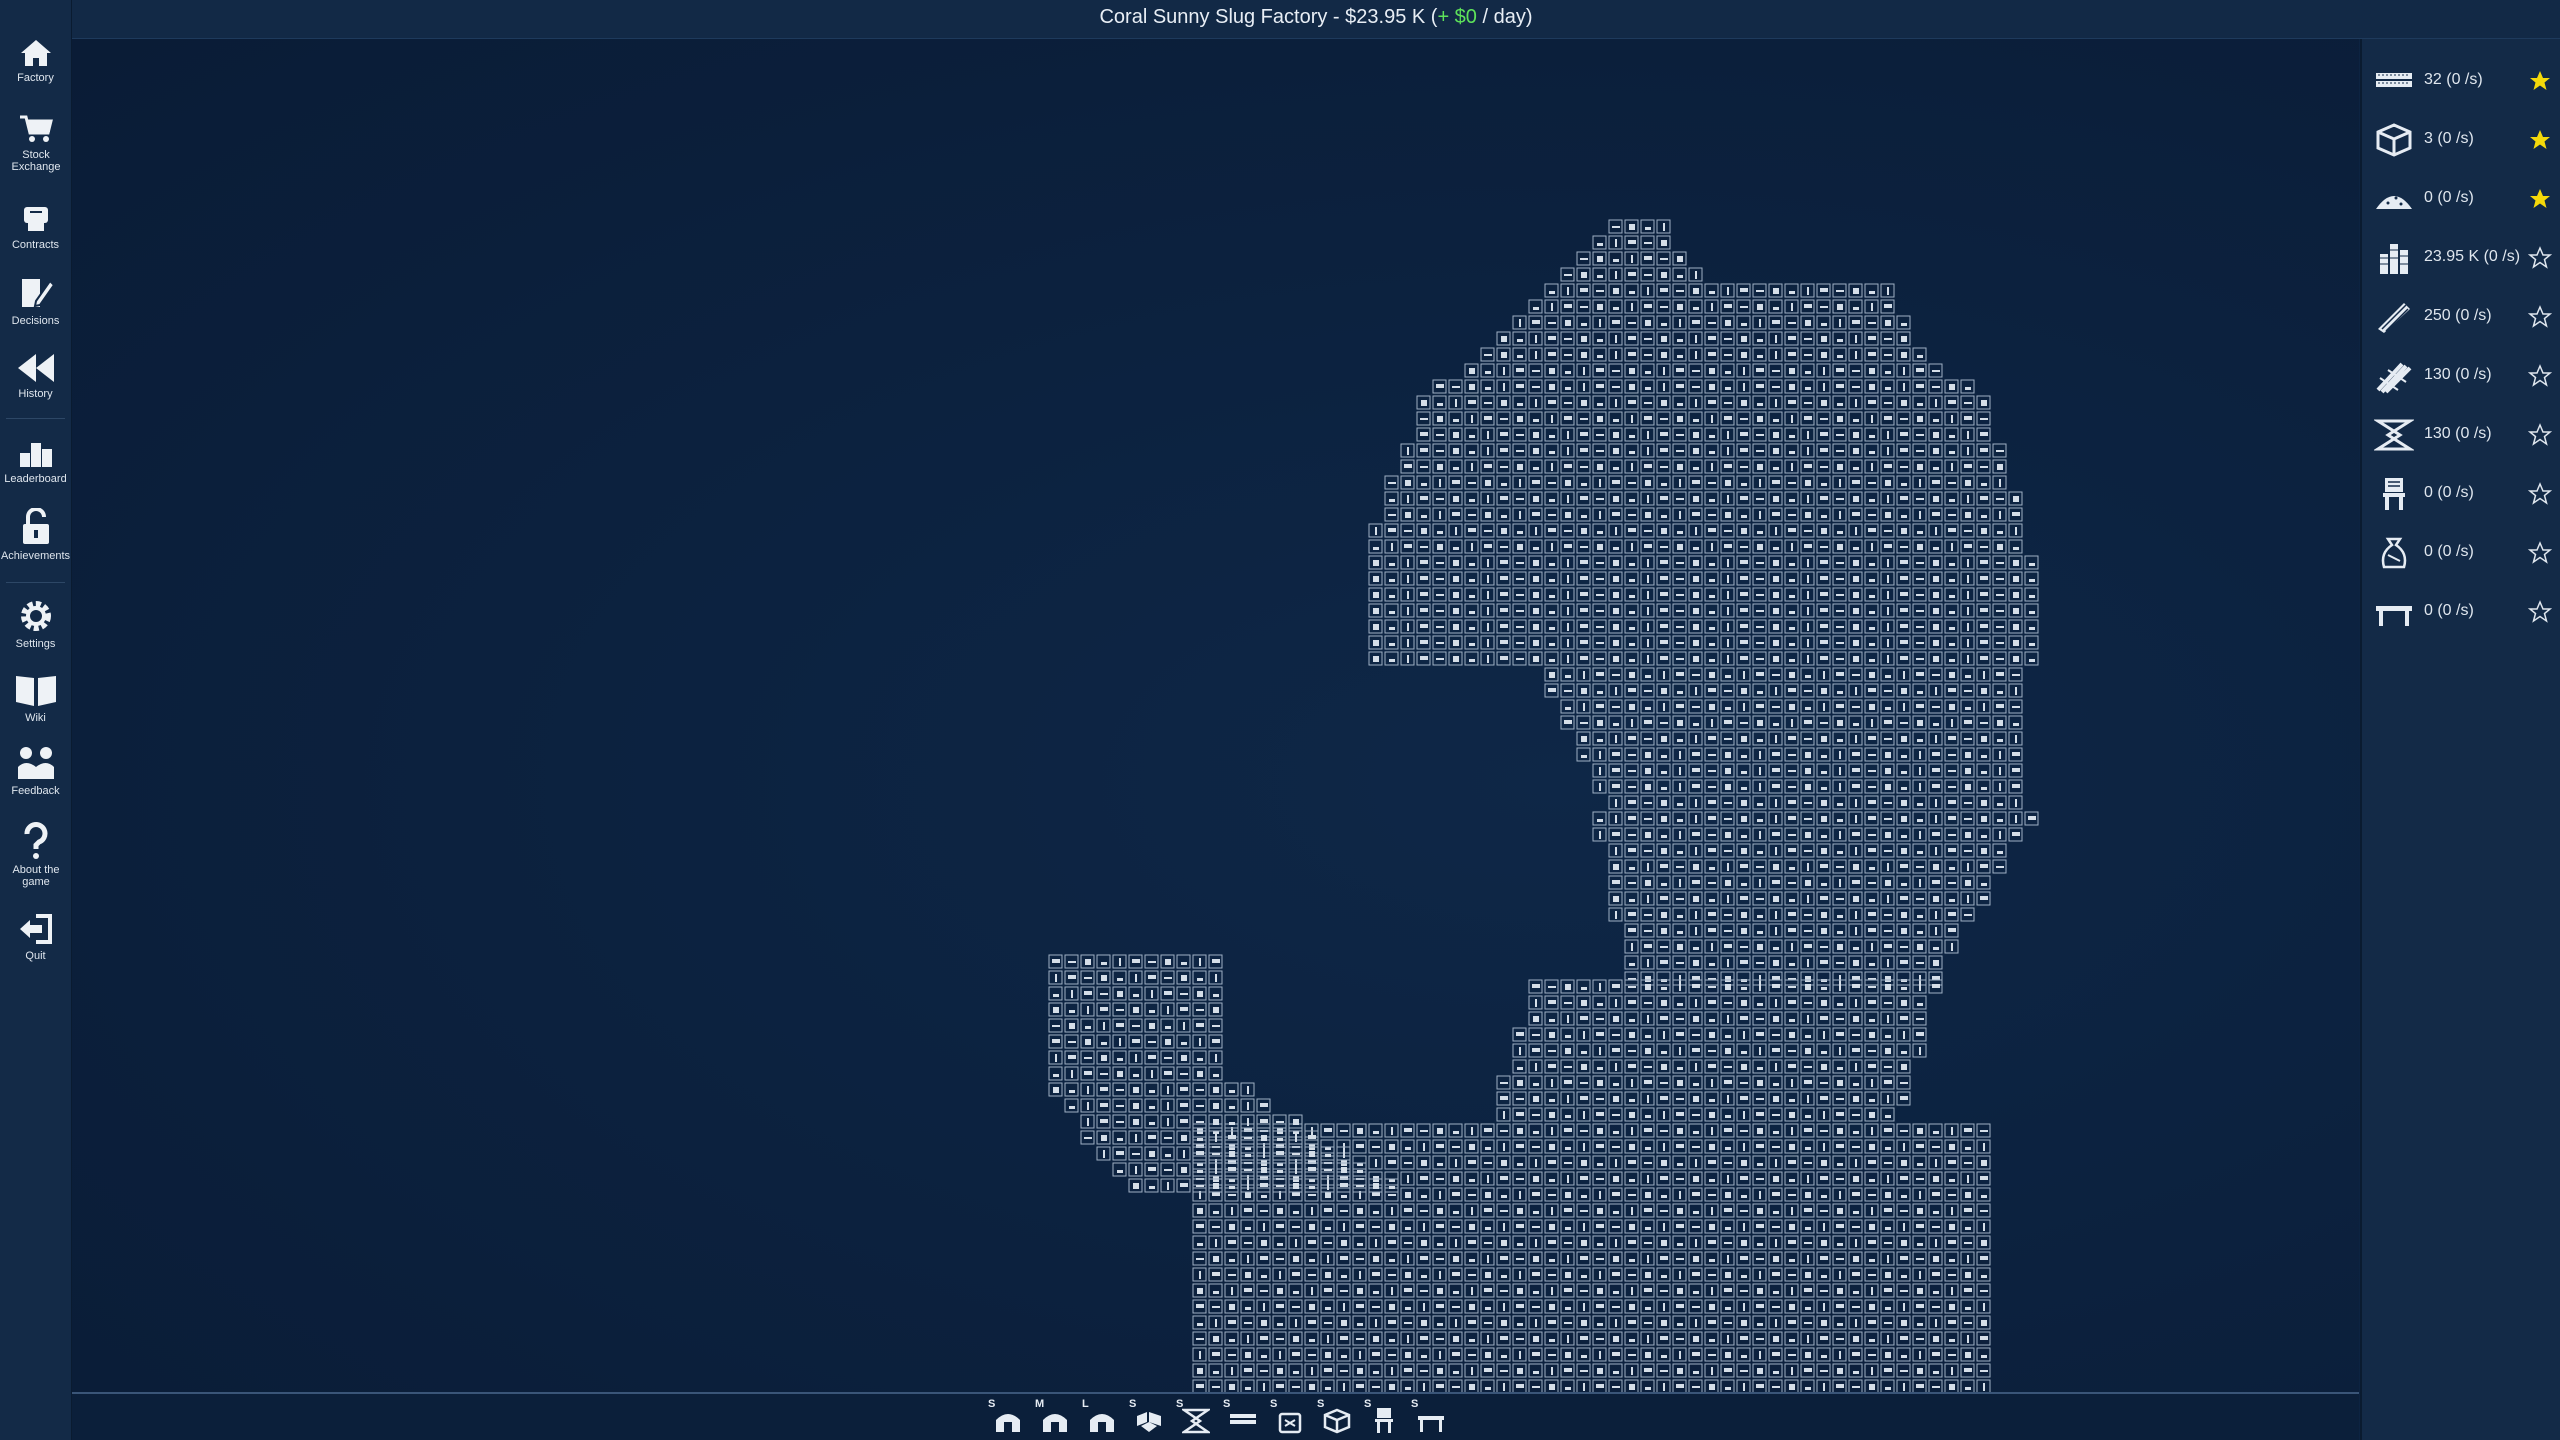 The height and width of the screenshot is (1440, 2560). I want to click on sidebar-item-factory: Factory, so click(35, 61).